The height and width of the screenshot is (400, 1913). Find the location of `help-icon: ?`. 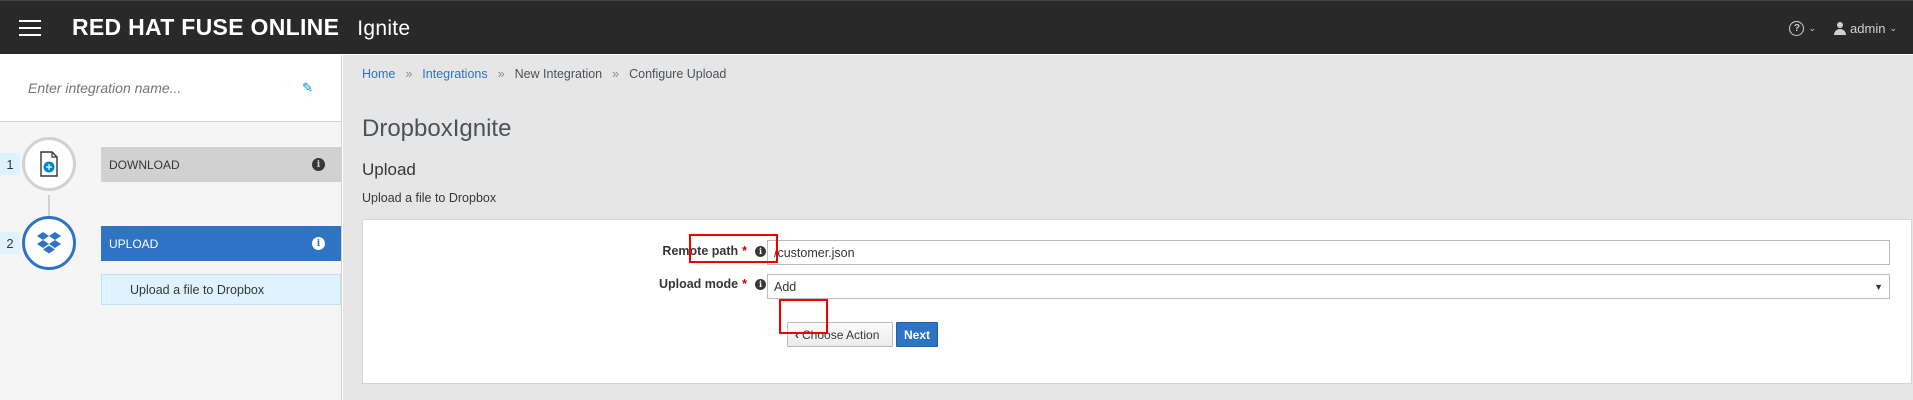

help-icon: ? is located at coordinates (1797, 28).